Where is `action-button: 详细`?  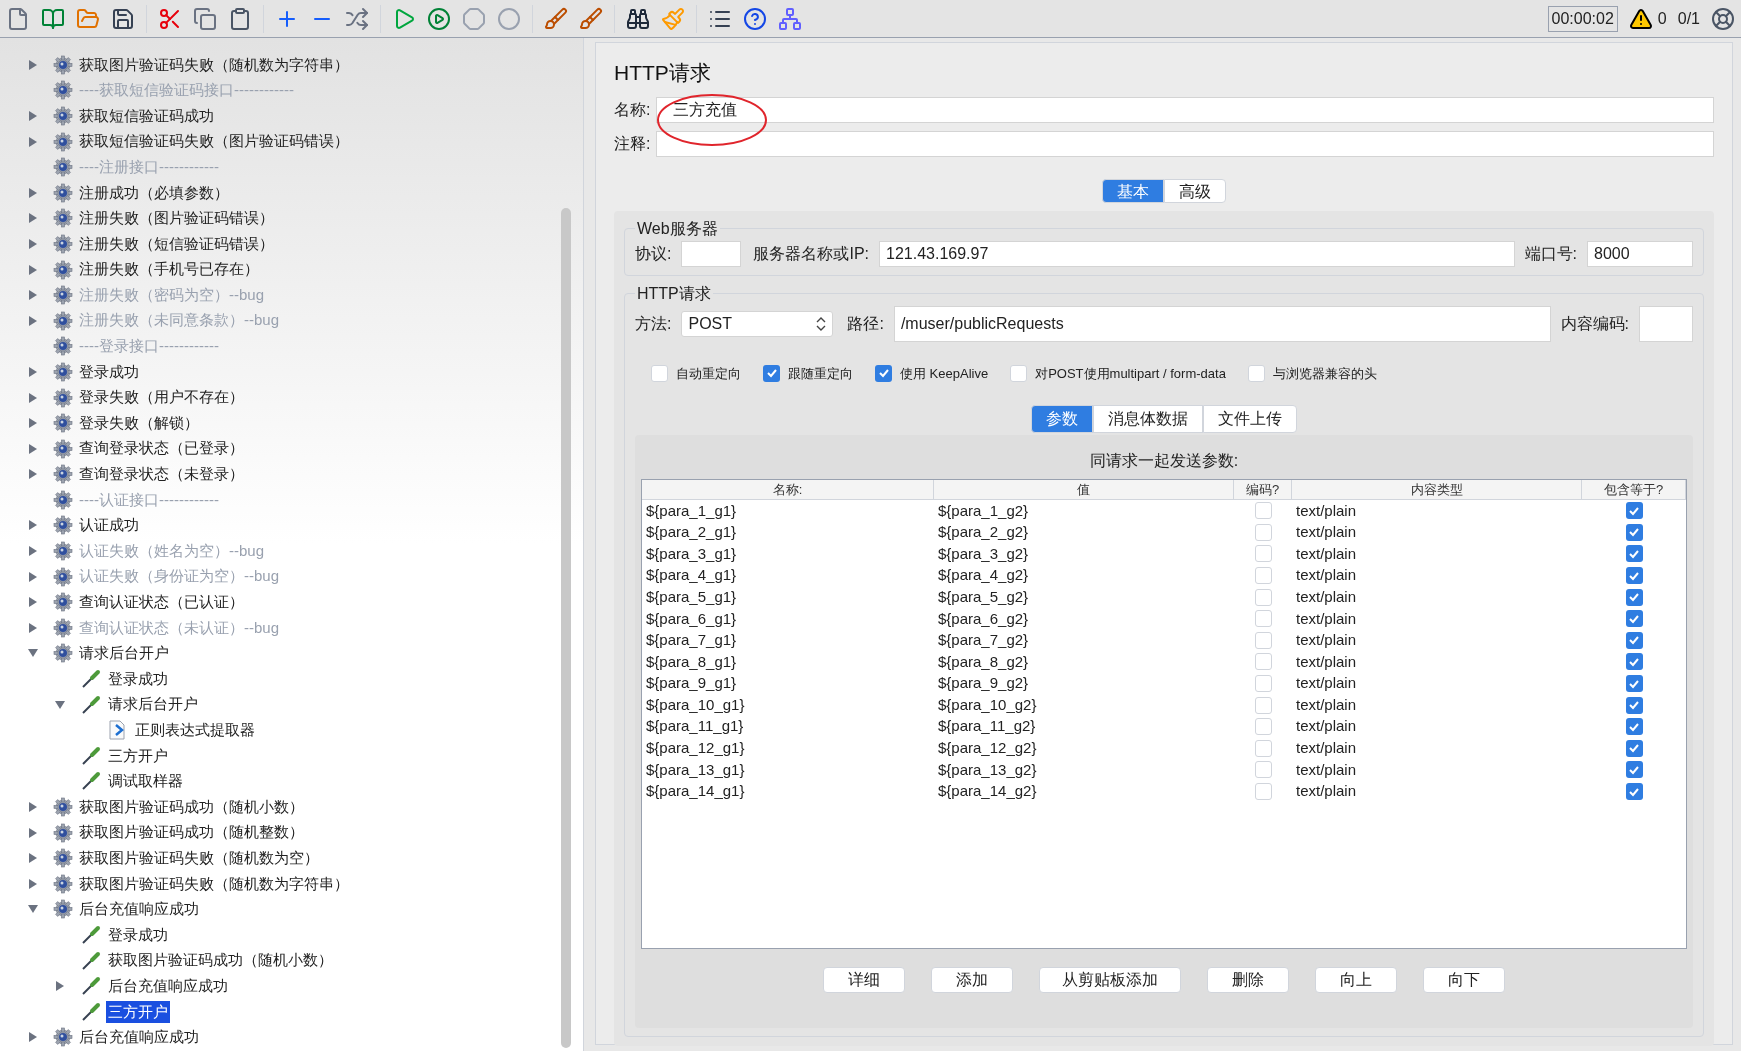 action-button: 详细 is located at coordinates (864, 980).